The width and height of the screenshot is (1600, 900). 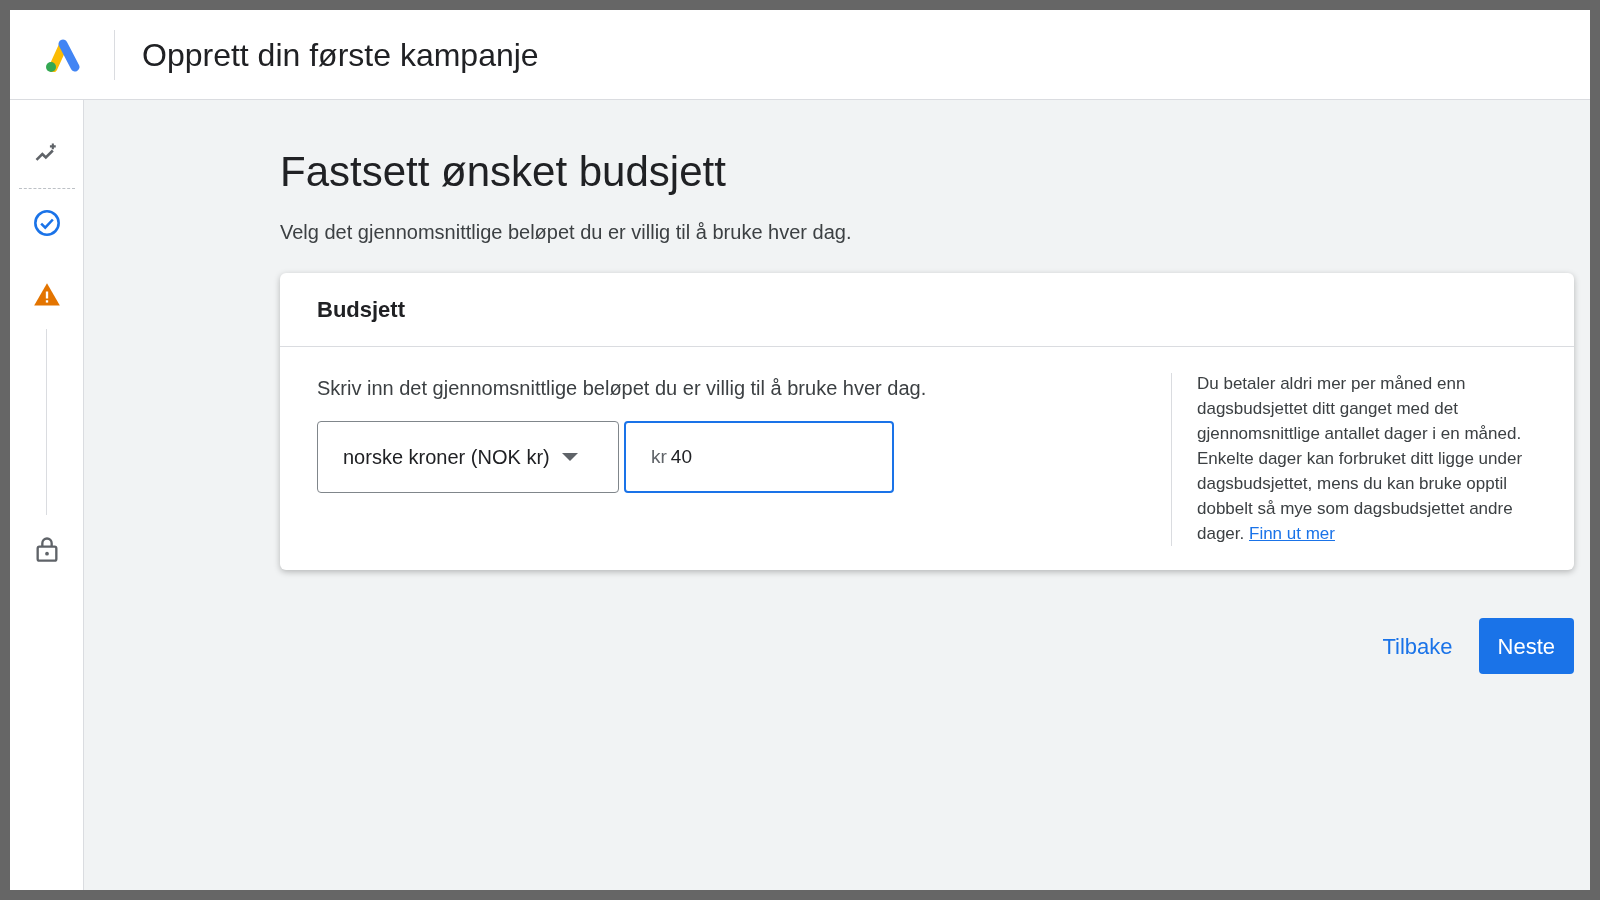 I want to click on caret-icon, so click(x=569, y=457).